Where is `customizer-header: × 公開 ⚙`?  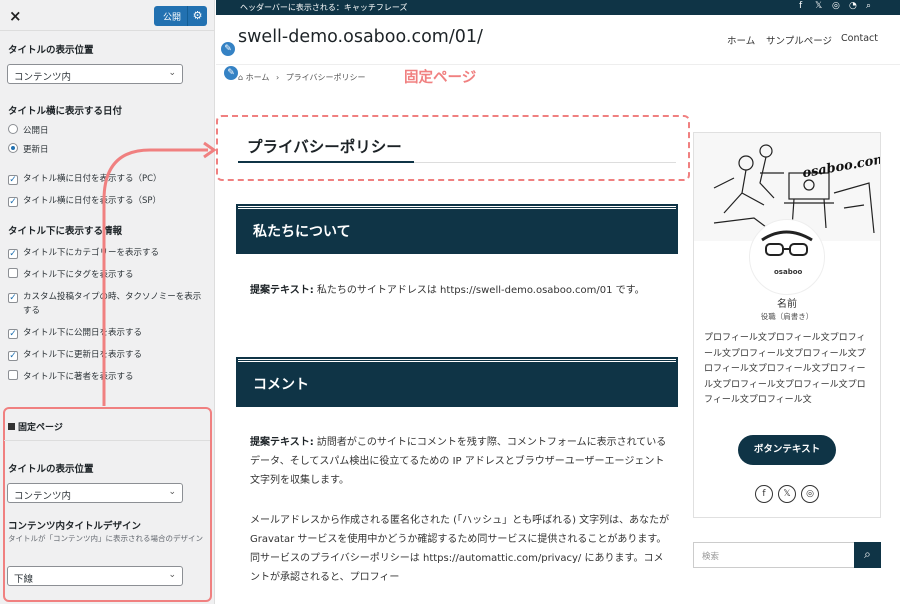
customizer-header: × 公開 ⚙ is located at coordinates (107, 15).